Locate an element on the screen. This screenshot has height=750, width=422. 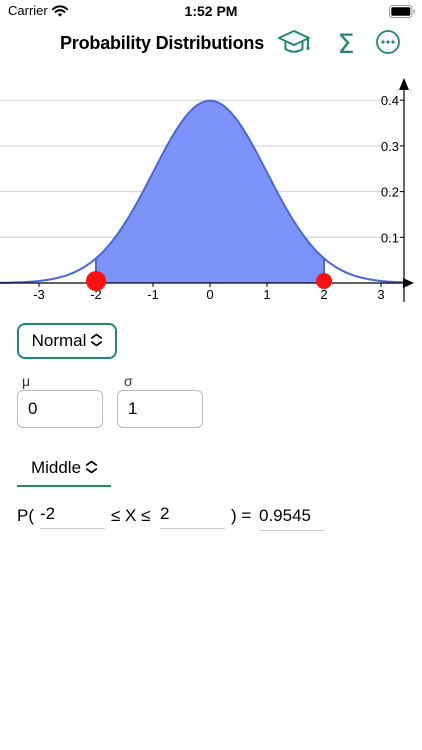
sigma-icon: Σ is located at coordinates (346, 44).